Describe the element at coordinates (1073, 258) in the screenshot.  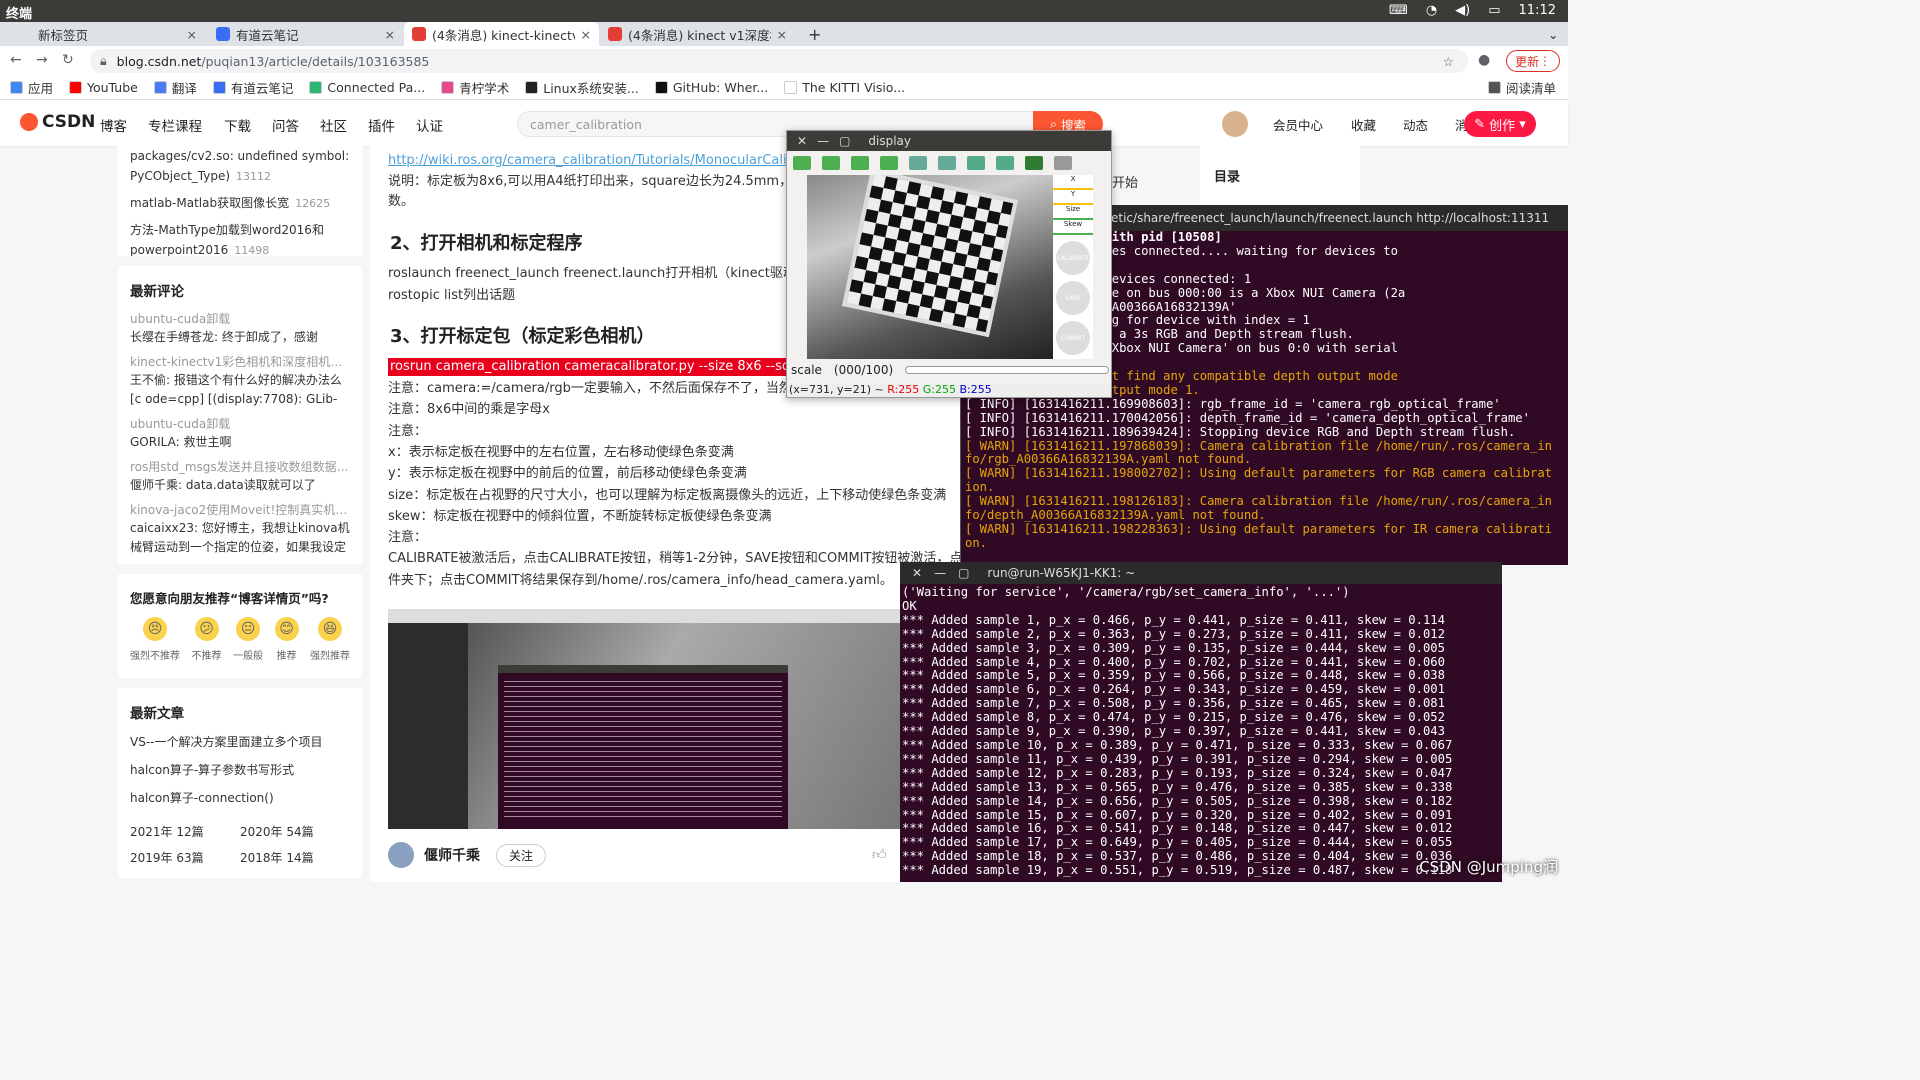
I see `calib-calibrate-button: CALIBRATE` at that location.